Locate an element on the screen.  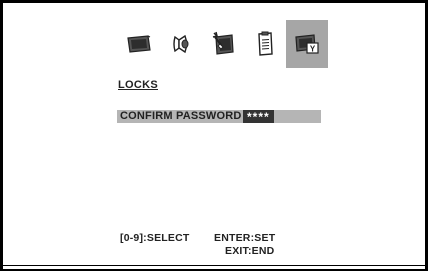
menu-item-audio is located at coordinates (181, 44).